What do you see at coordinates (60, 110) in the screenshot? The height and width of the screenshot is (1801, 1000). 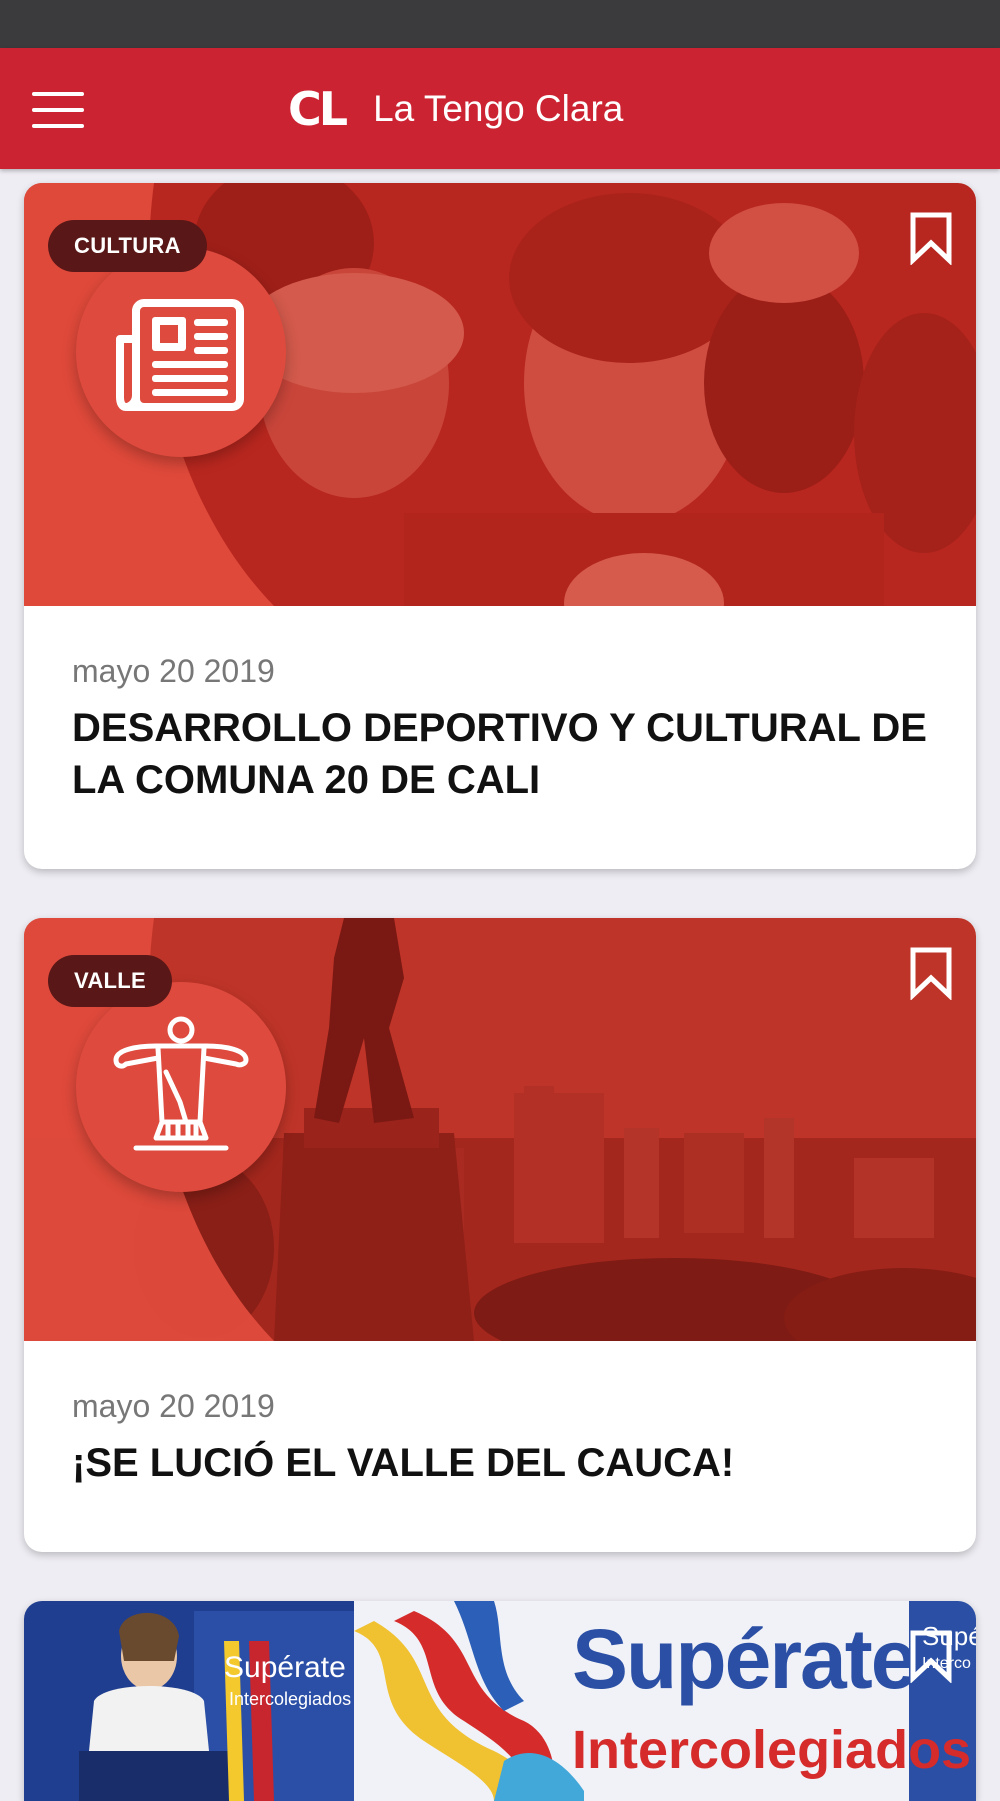 I see `hamburger-menu-icon` at bounding box center [60, 110].